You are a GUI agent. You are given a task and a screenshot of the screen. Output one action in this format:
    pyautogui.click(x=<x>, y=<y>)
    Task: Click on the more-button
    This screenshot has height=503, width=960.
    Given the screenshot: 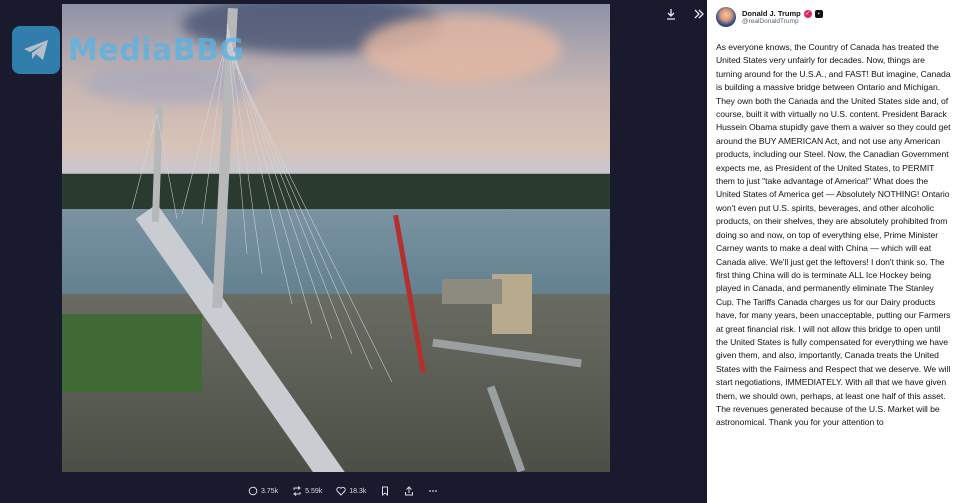 What is the action you would take?
    pyautogui.click(x=433, y=491)
    